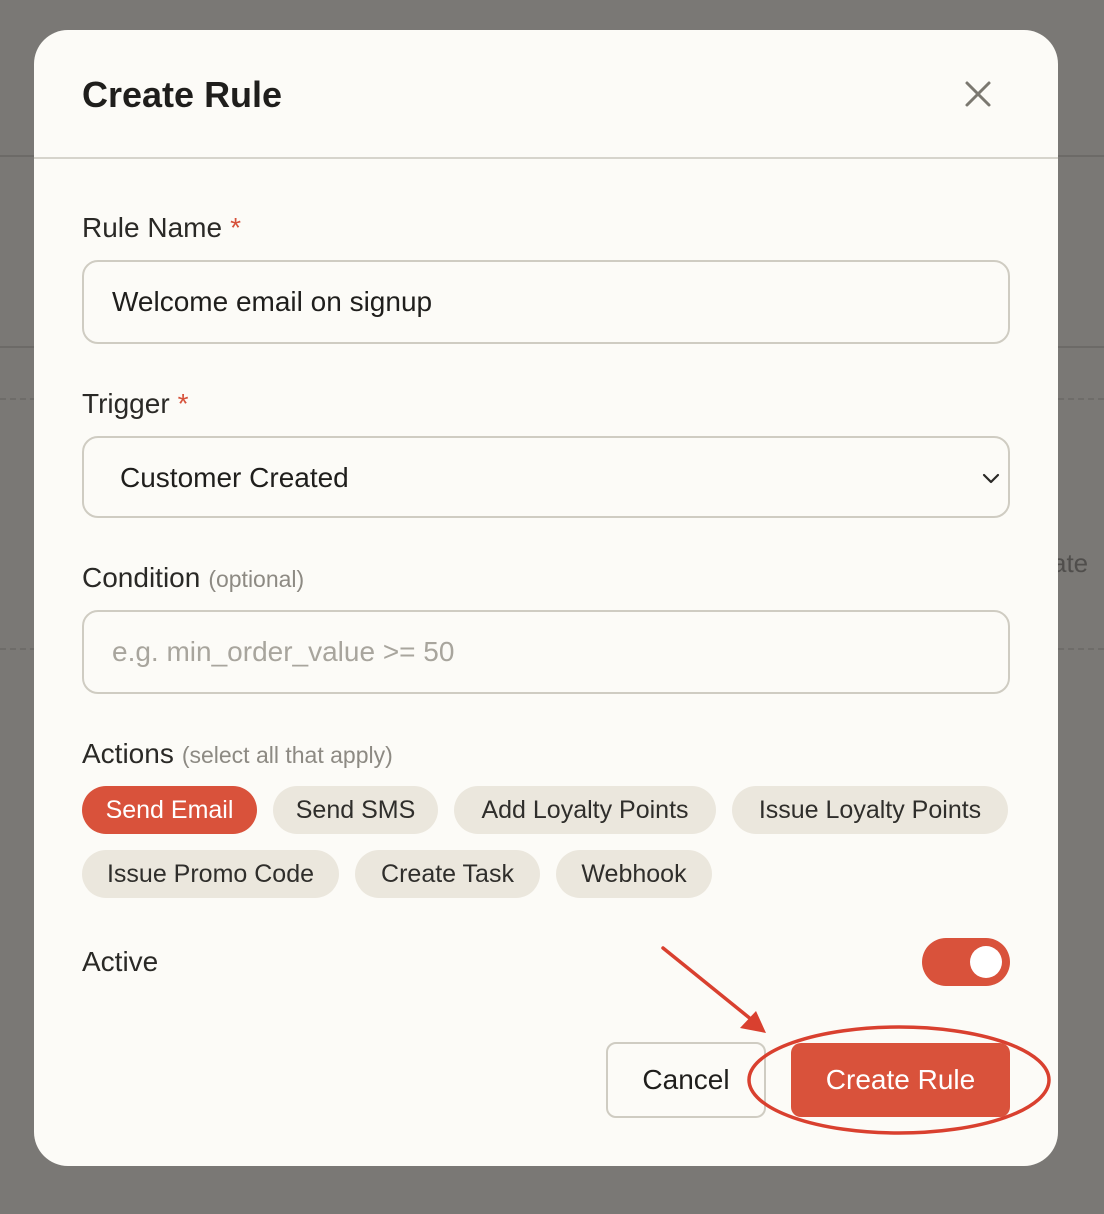 Image resolution: width=1104 pixels, height=1214 pixels. What do you see at coordinates (355, 810) in the screenshot?
I see `action-chip-send-sms: Send SMS` at bounding box center [355, 810].